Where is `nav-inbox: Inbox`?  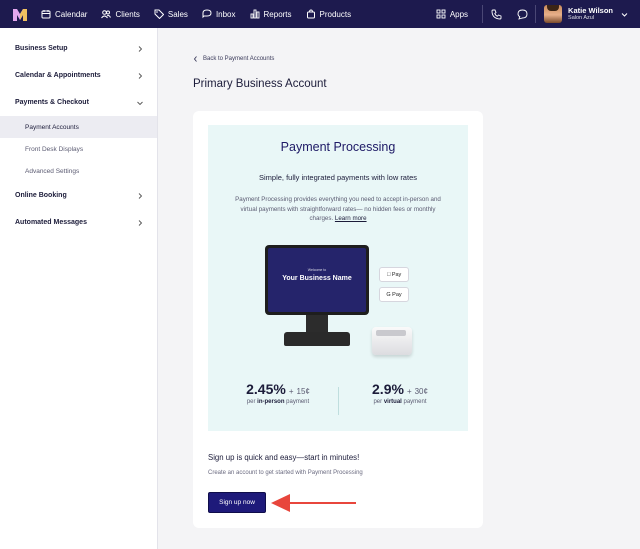 nav-inbox: Inbox is located at coordinates (219, 14).